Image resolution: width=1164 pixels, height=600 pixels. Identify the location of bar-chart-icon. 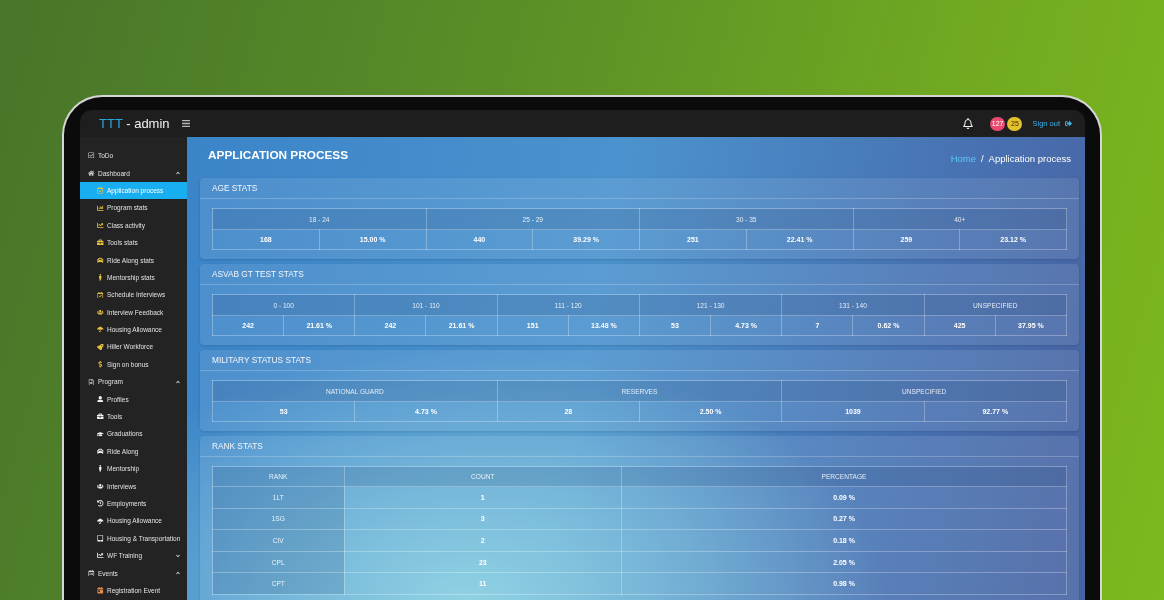
(100, 208).